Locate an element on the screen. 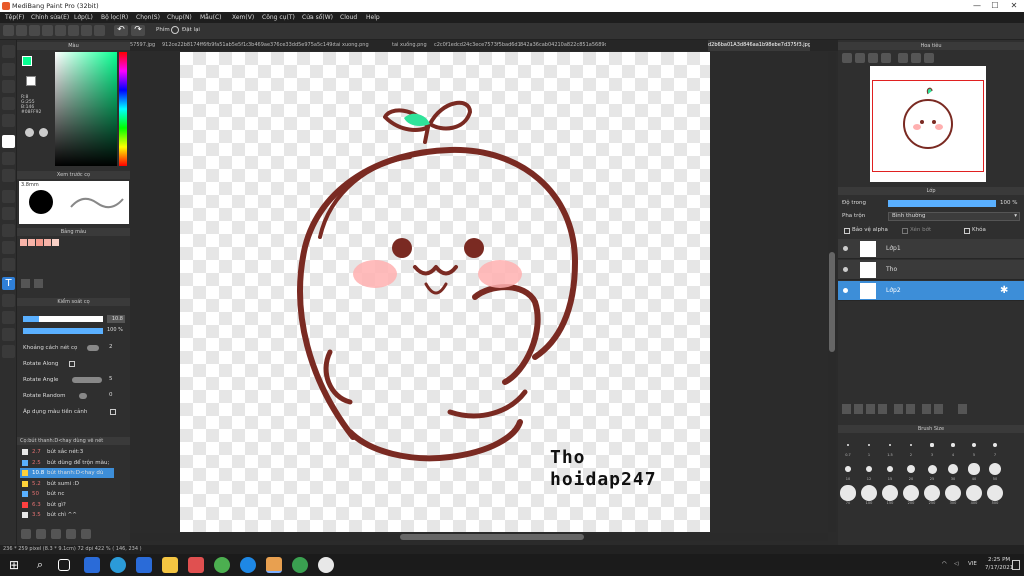 The image size is (1024, 576). horizontal-scrollbar is located at coordinates (479, 537).